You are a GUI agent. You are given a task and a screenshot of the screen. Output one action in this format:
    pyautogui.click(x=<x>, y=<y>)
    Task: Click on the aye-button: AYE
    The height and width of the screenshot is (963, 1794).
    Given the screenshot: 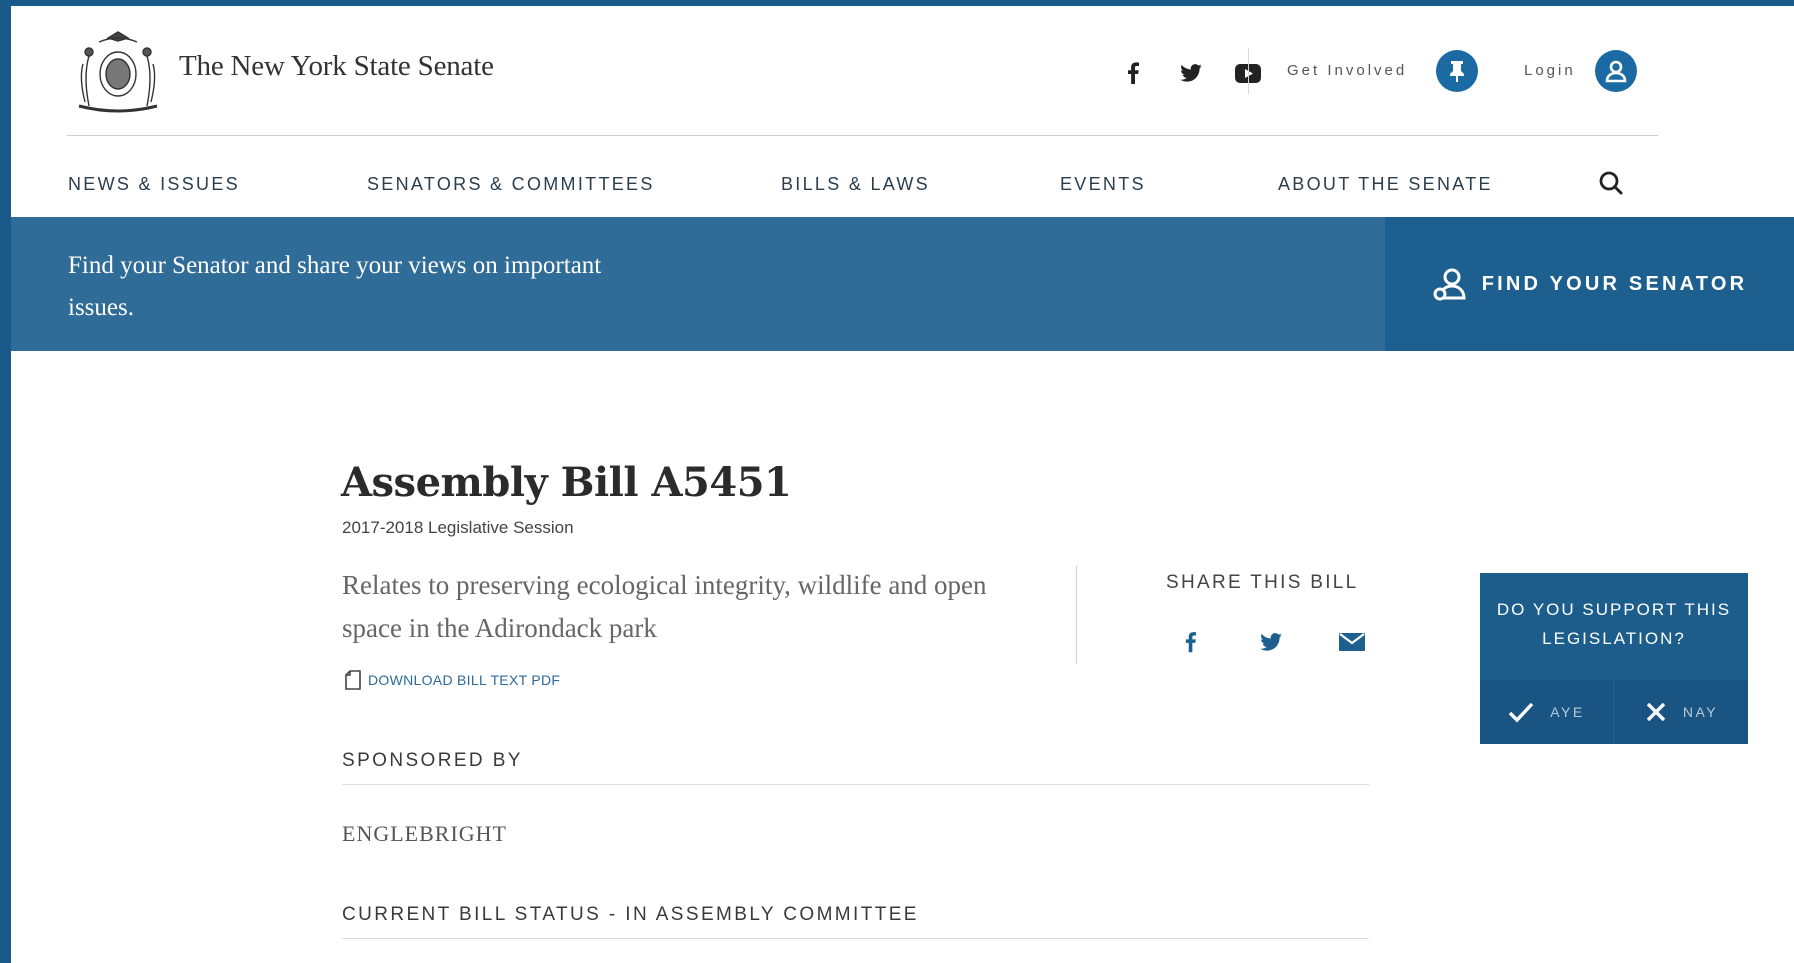 What is the action you would take?
    pyautogui.click(x=1546, y=712)
    